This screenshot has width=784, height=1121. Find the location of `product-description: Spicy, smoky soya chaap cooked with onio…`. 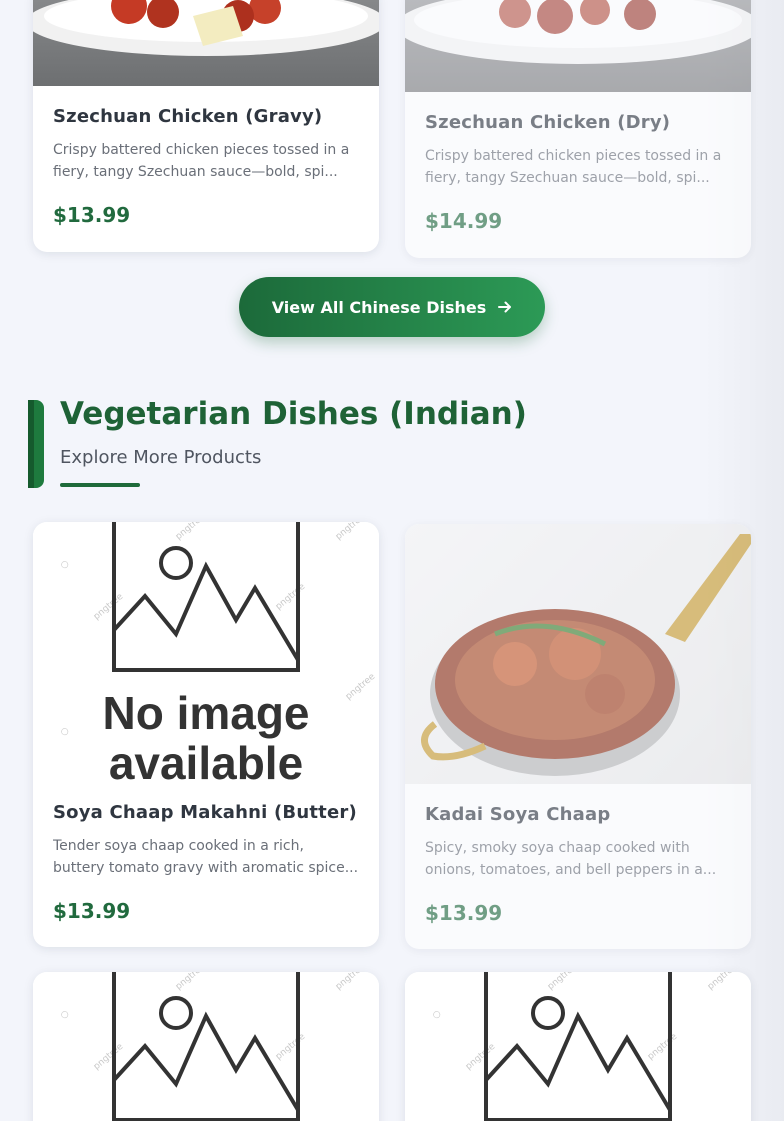

product-description: Spicy, smoky soya chaap cooked with onio… is located at coordinates (571, 859).